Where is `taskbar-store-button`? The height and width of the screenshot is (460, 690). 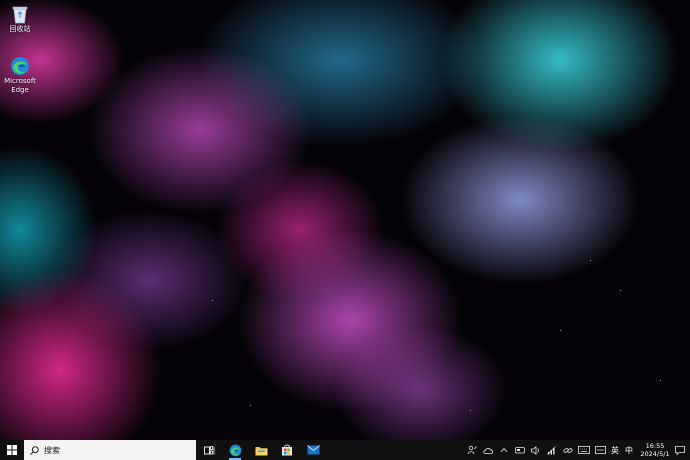 taskbar-store-button is located at coordinates (287, 450).